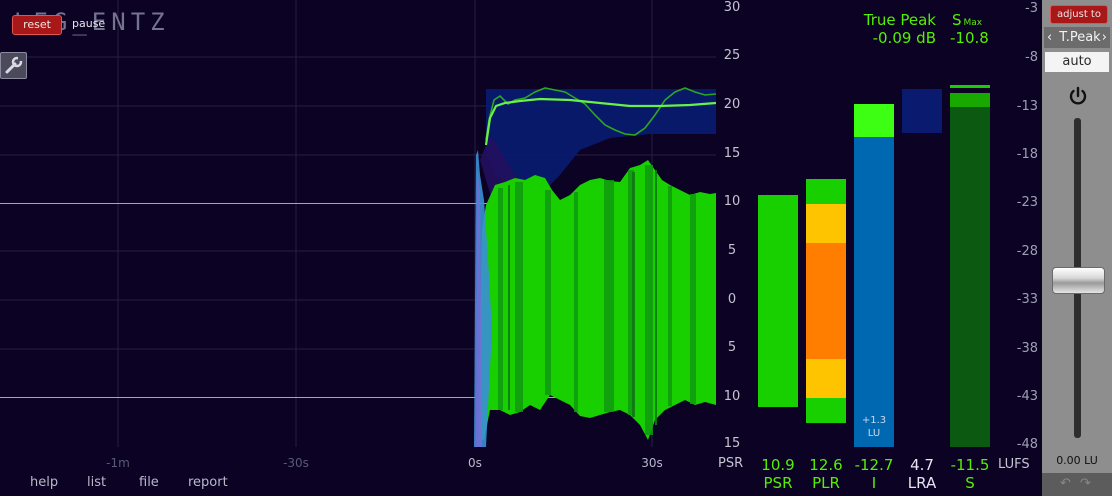  I want to click on target-selector: ‹ T.Peak ›, so click(1077, 37).